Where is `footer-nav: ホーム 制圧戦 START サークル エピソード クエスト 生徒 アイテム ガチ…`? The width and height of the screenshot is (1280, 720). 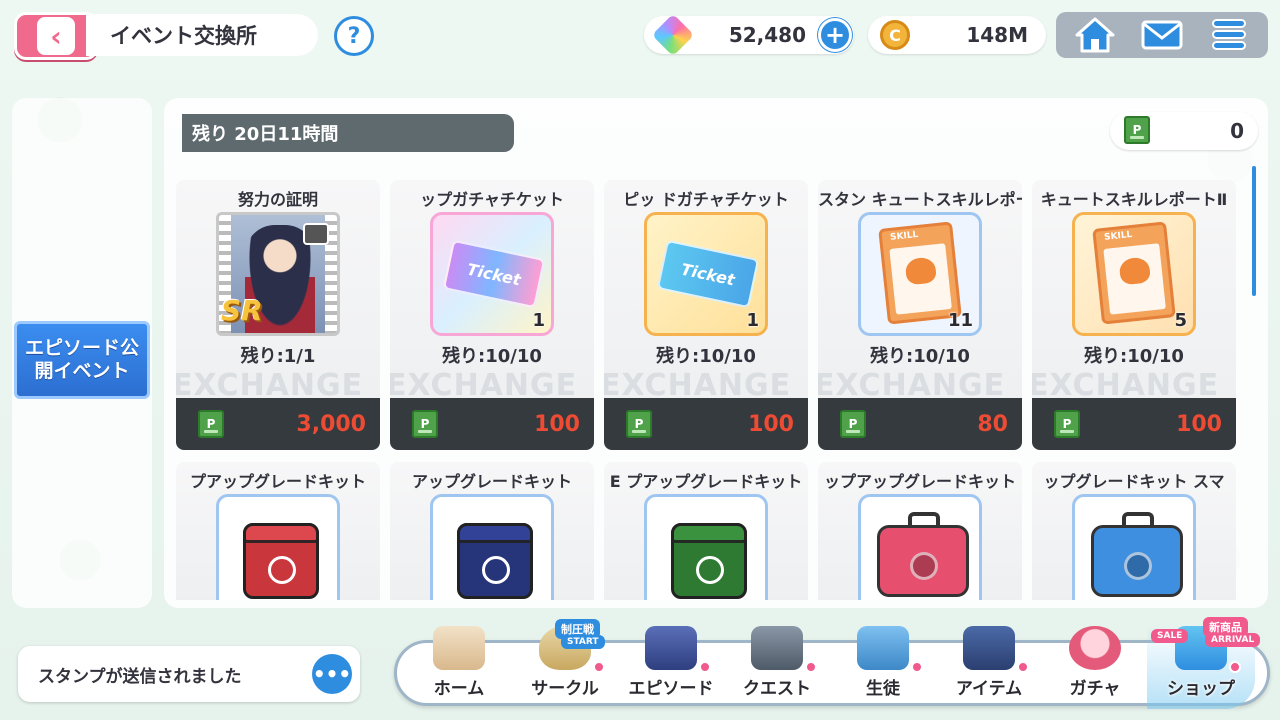
footer-nav: ホーム 制圧戦 START サークル エピソード クエスト 生徒 アイテム ガチ… is located at coordinates (832, 663).